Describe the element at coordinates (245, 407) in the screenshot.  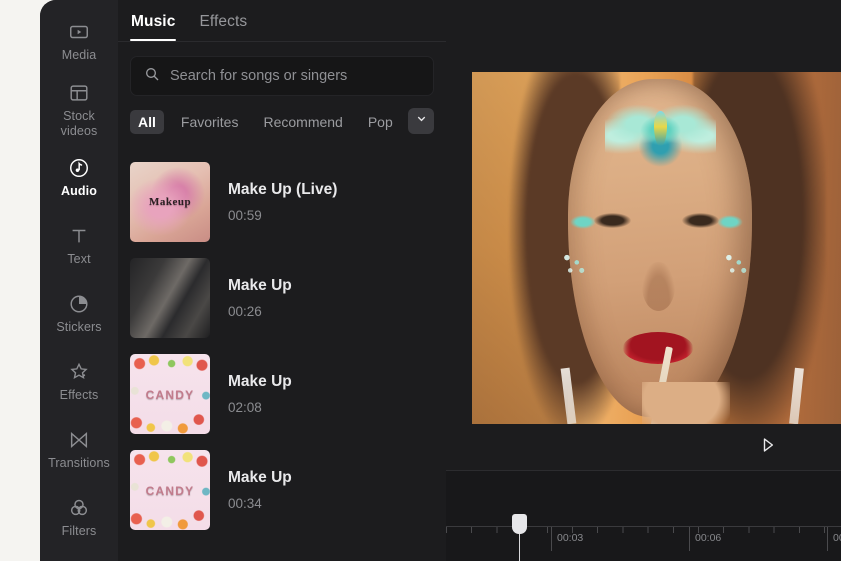
I see `track-duration: 02:08` at that location.